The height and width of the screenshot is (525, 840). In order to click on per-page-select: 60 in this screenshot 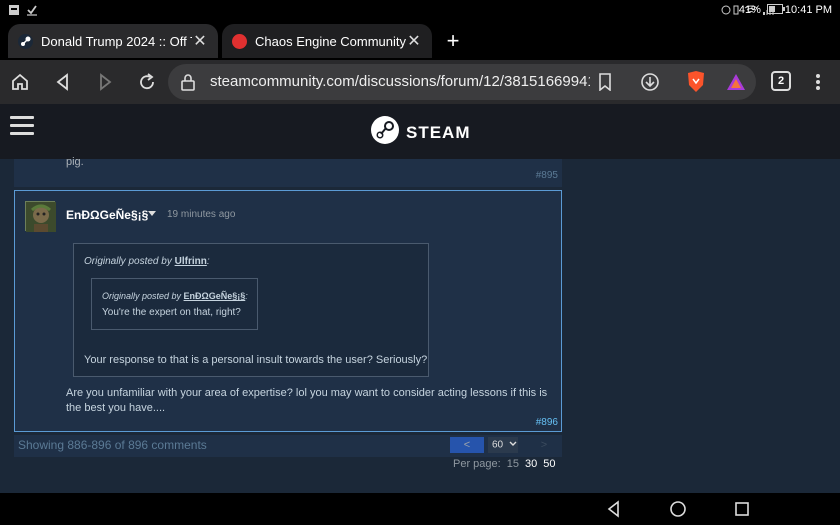, I will do `click(503, 445)`.